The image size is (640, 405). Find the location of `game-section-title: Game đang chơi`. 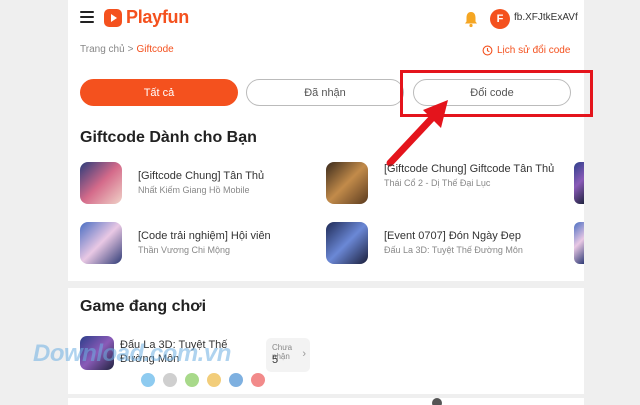

game-section-title: Game đang chơi is located at coordinates (143, 306).